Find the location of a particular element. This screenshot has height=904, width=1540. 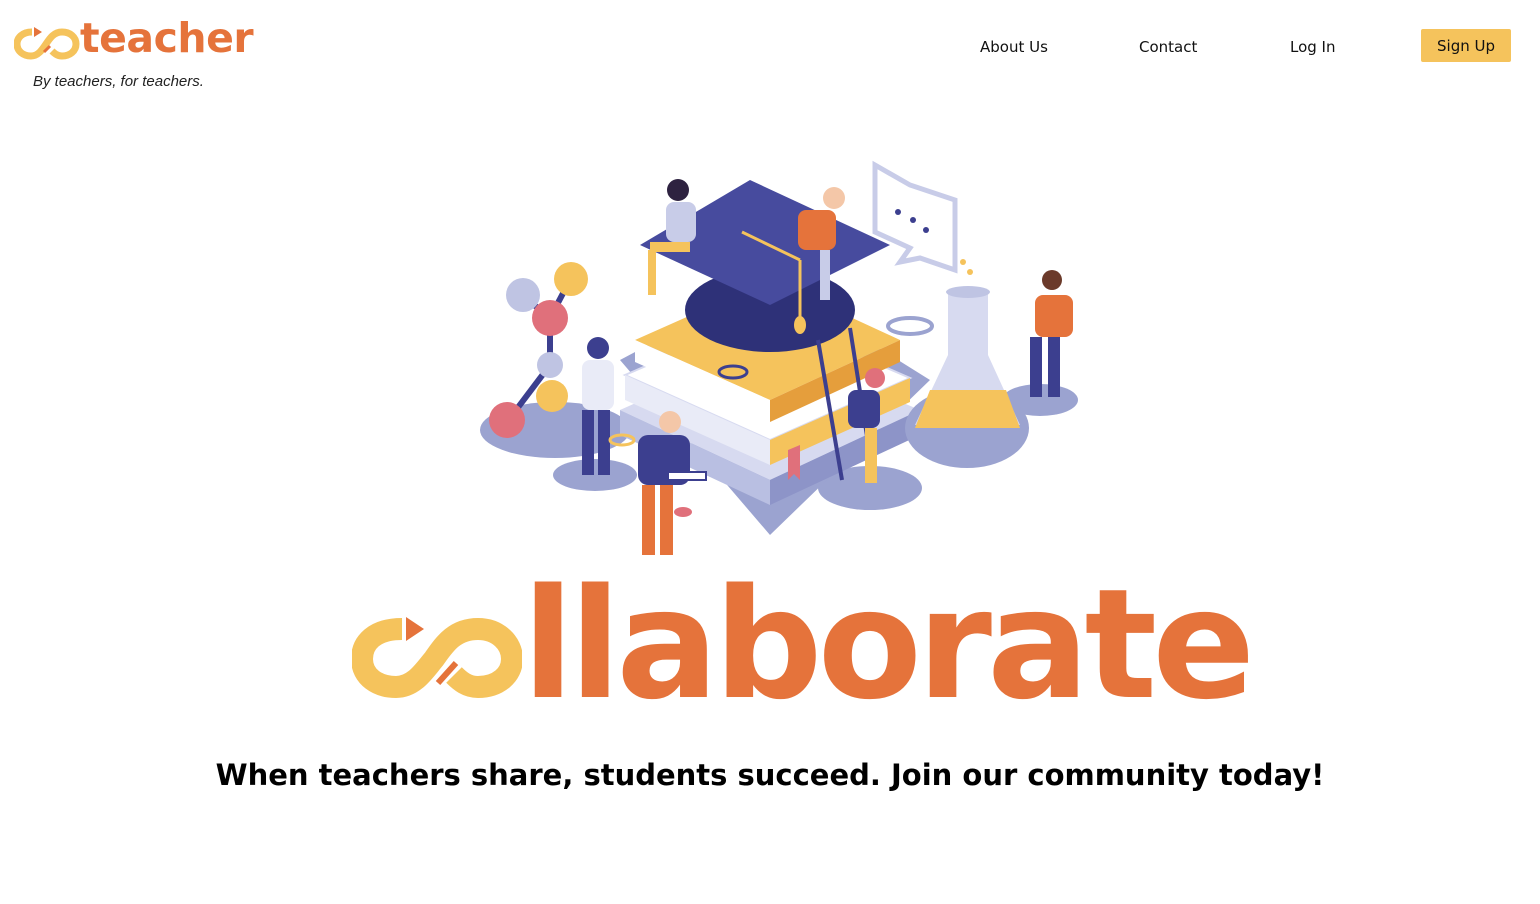

brand-logo: teacher By teachers, for teachers. is located at coordinates (134, 56).